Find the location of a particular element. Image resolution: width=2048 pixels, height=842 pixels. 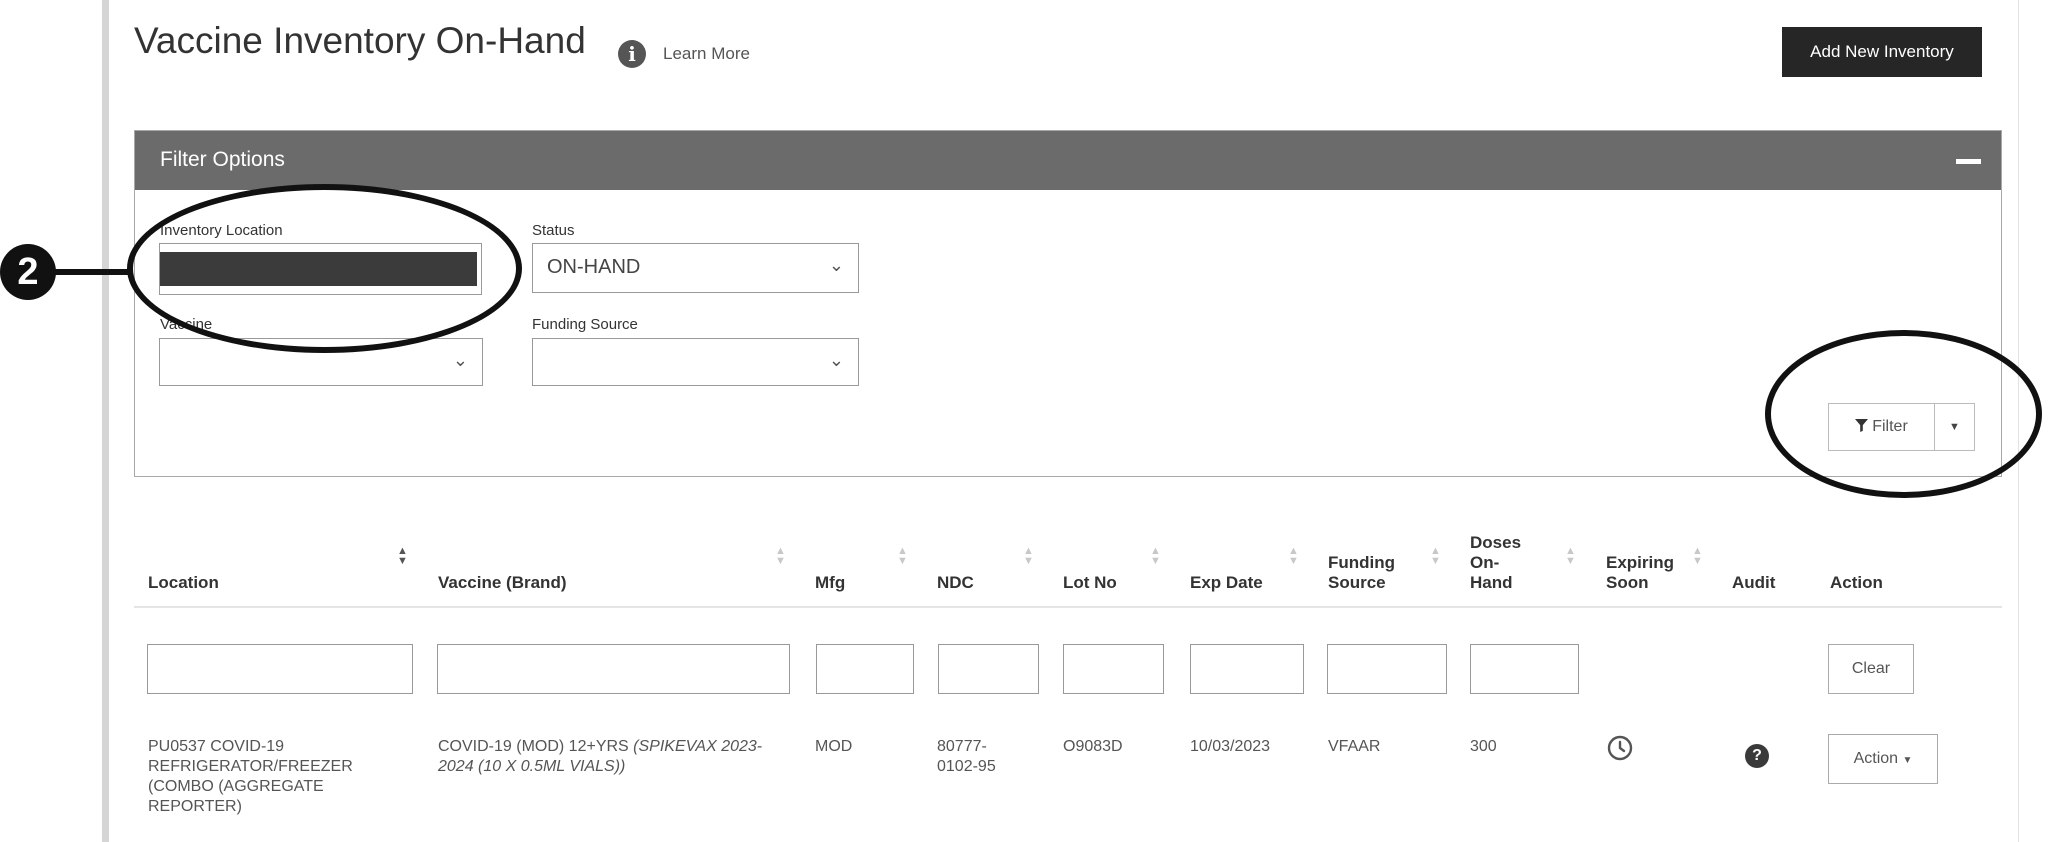

mfg-filter-input is located at coordinates (865, 669).